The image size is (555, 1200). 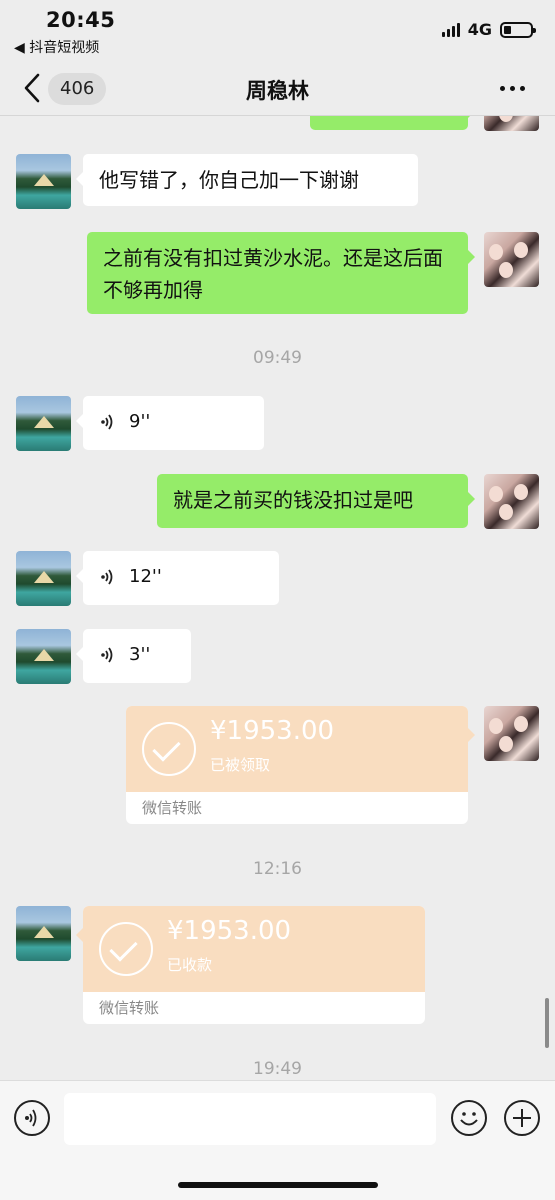 I want to click on voice-duration: 9'', so click(x=140, y=421).